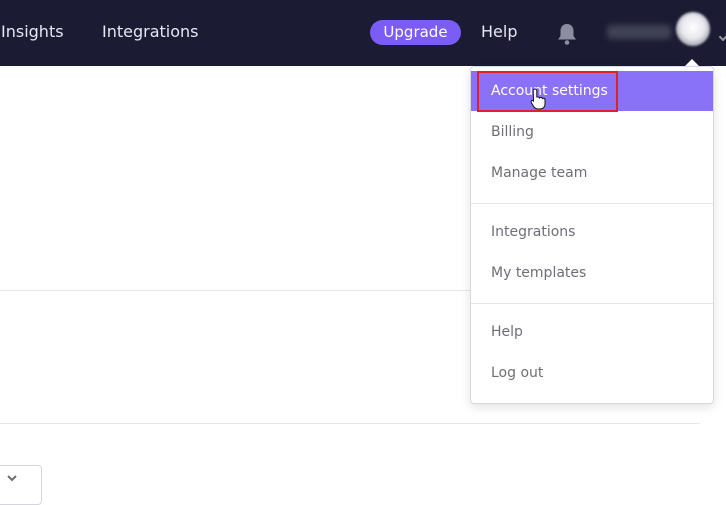  Describe the element at coordinates (363, 33) in the screenshot. I see `top-navigation-bar: Insights Integrations Upgrade Help` at that location.